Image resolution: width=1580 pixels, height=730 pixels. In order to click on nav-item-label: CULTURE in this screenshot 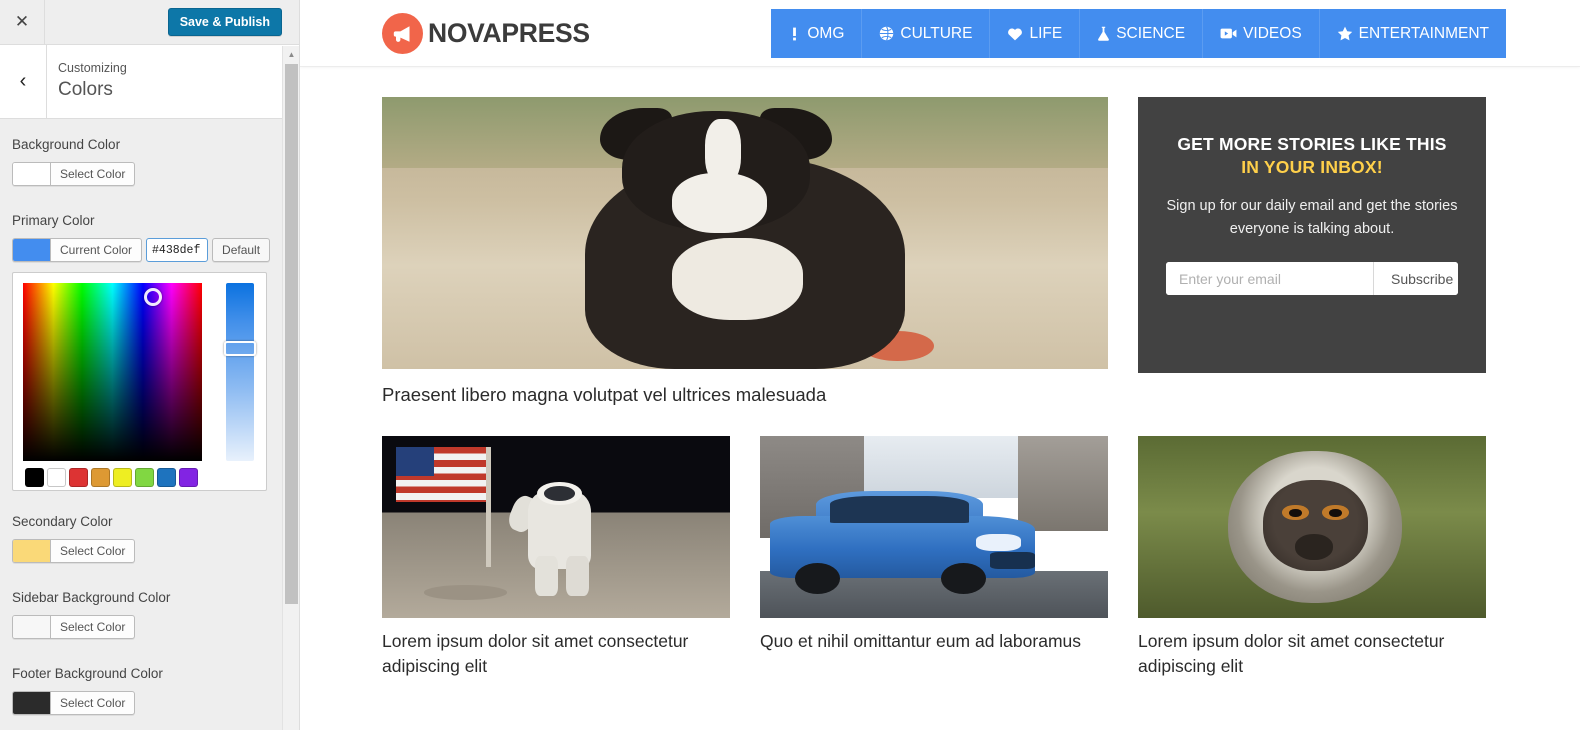, I will do `click(936, 33)`.